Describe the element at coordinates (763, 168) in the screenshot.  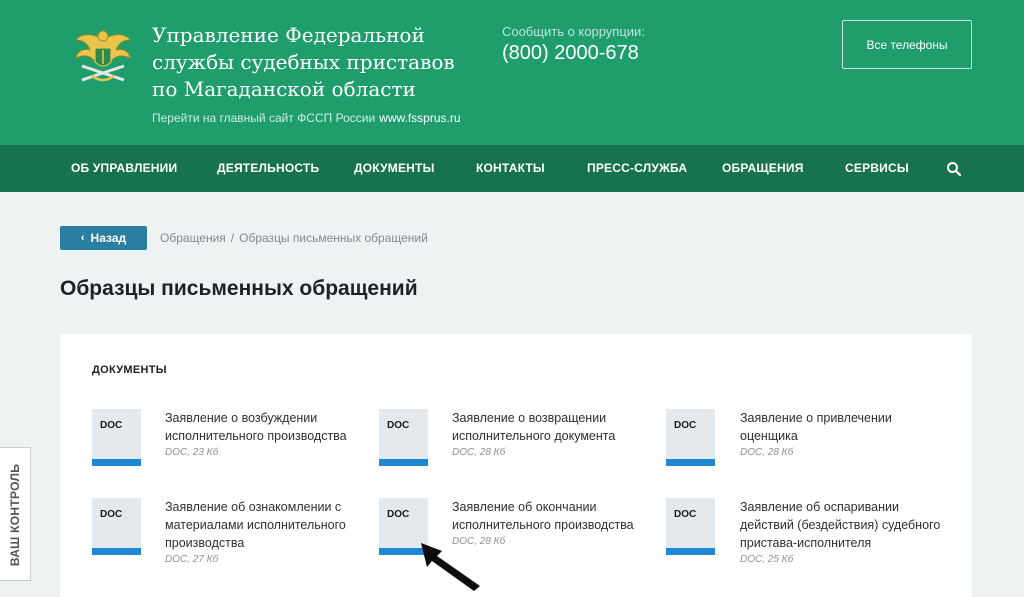
I see `nav-item-appeals: ОБРАЩЕНИЯ` at that location.